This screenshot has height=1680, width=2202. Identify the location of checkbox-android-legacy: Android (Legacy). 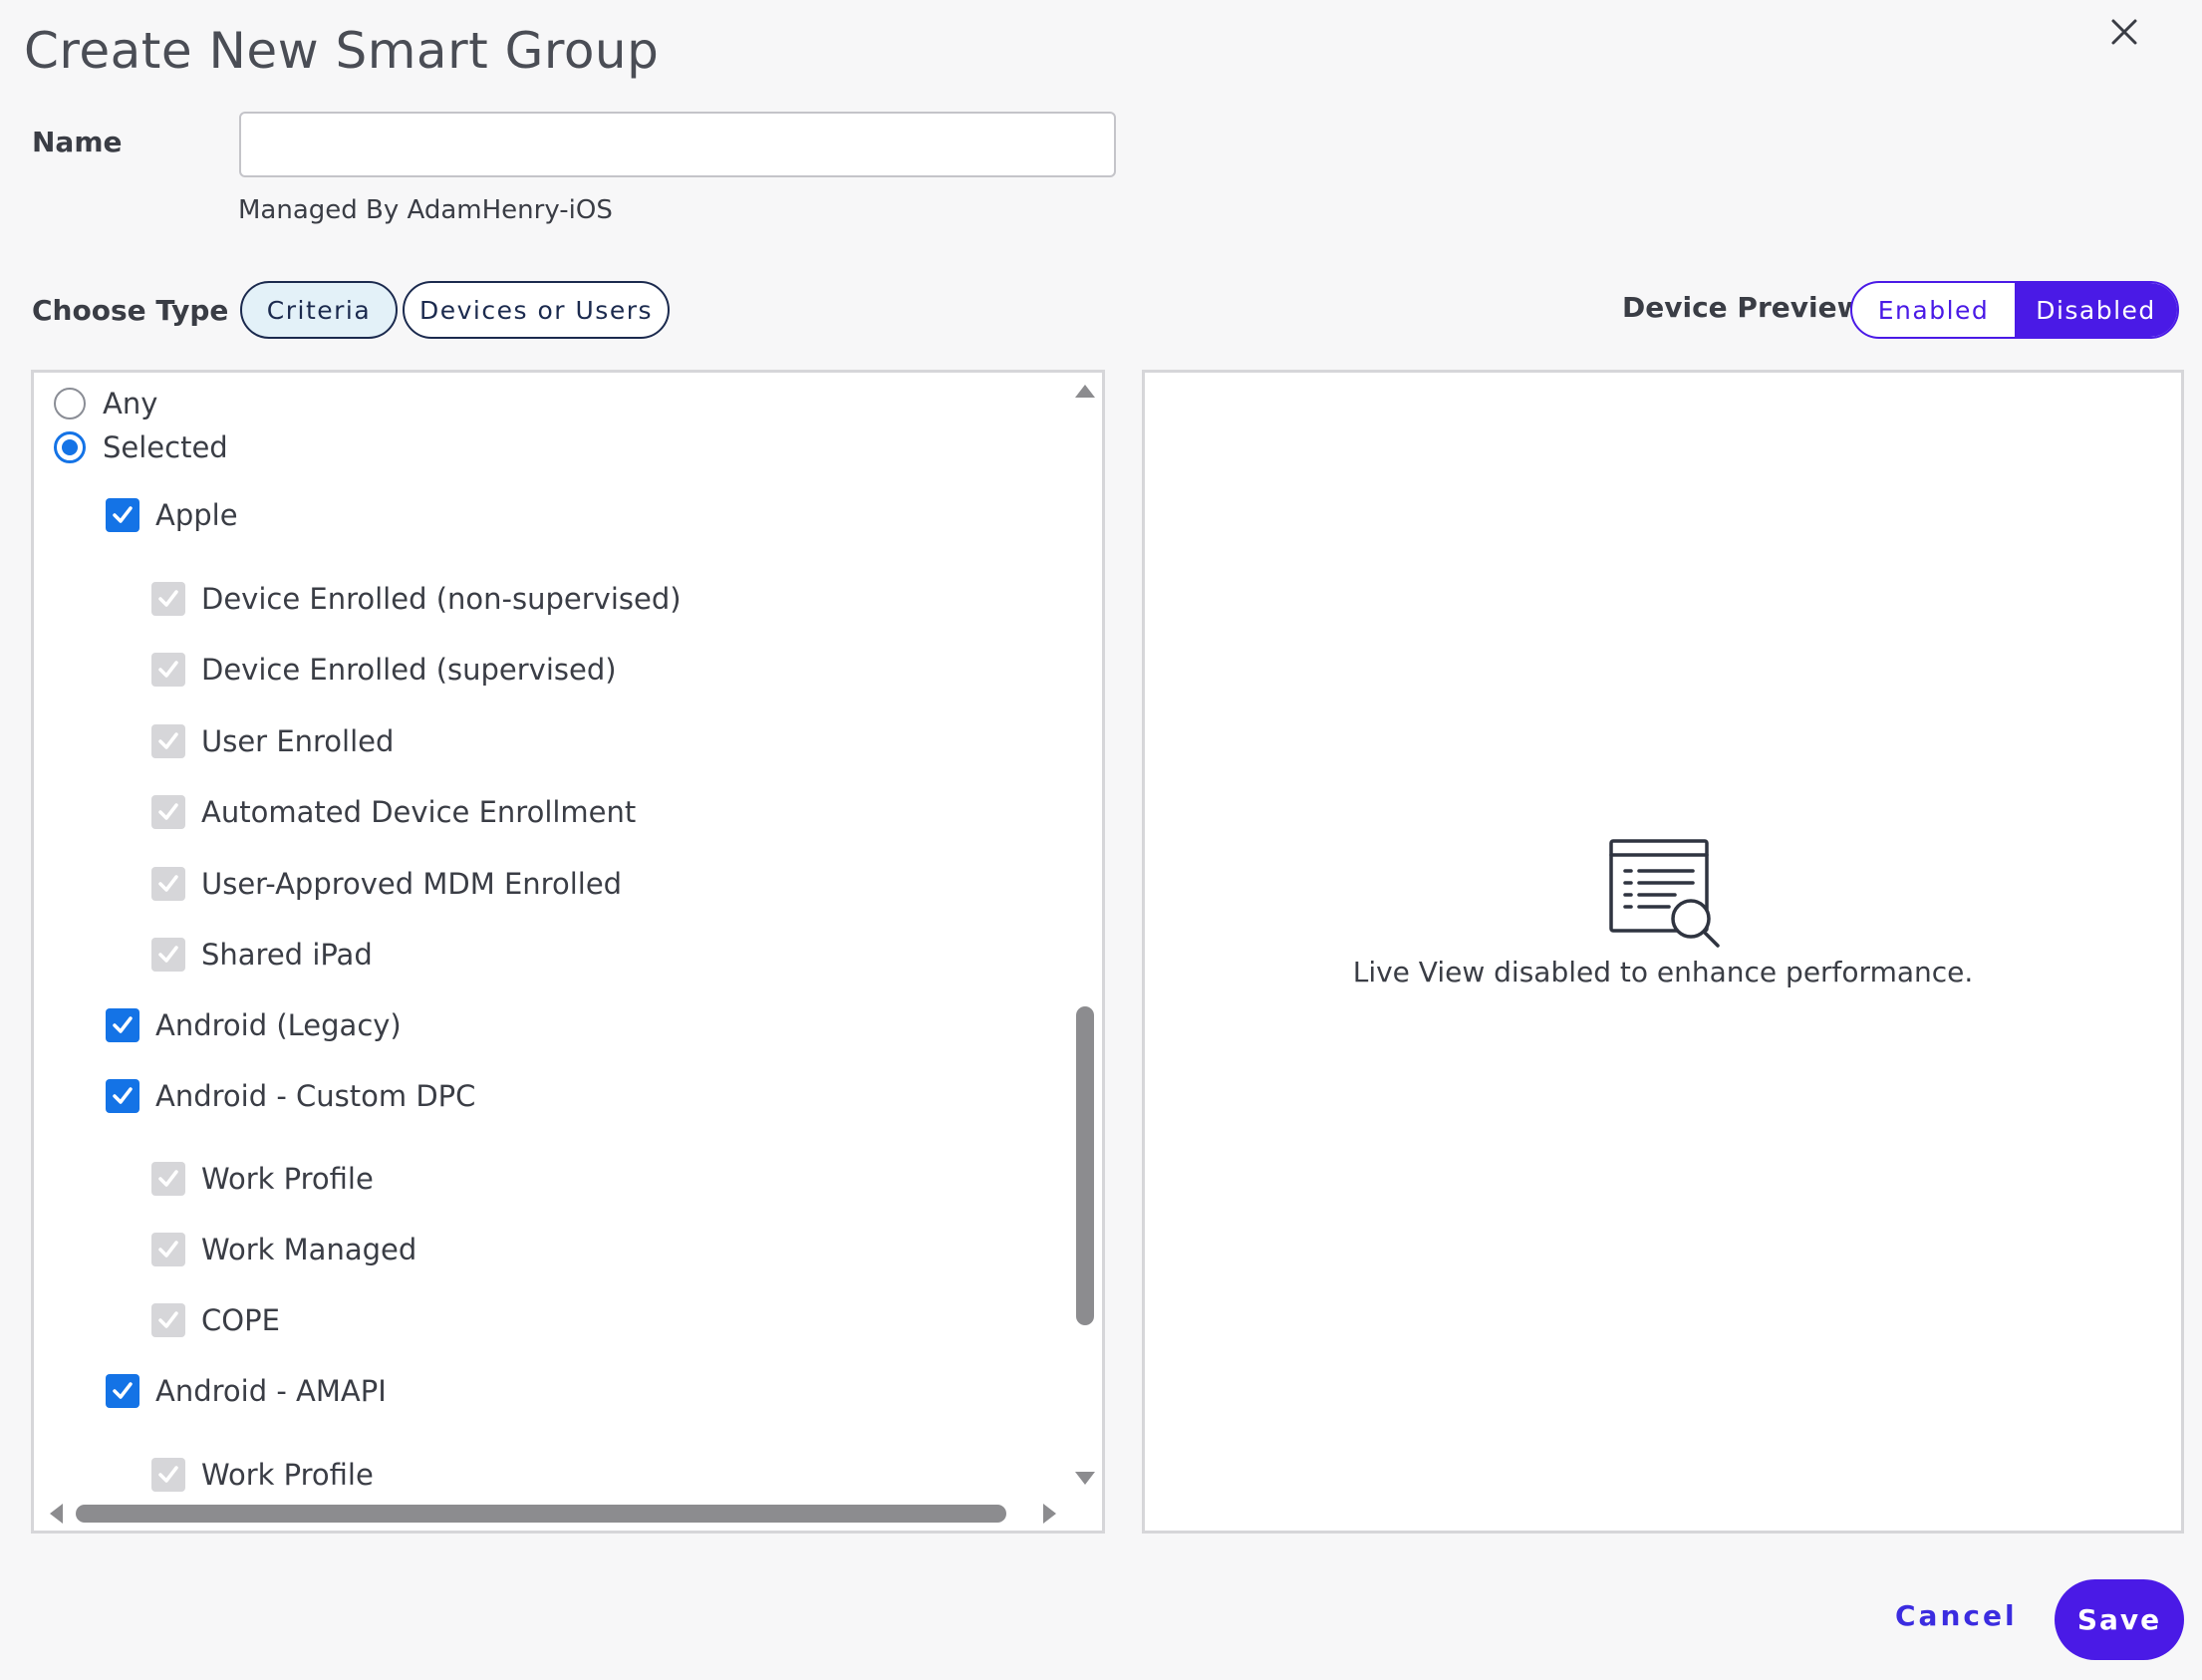
(254, 1025).